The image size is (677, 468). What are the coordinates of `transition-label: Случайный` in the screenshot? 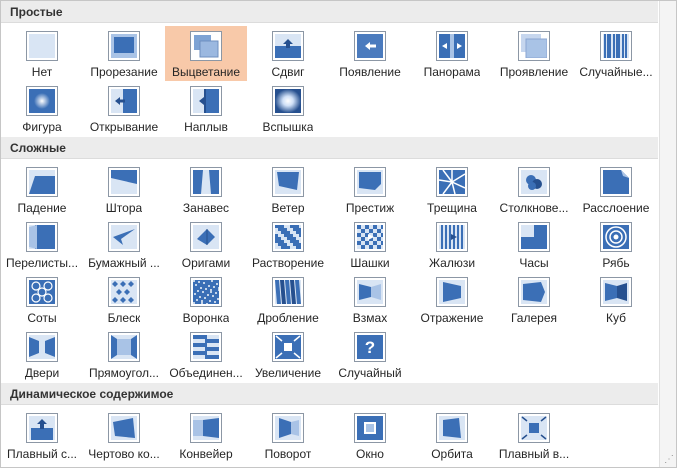 It's located at (370, 373).